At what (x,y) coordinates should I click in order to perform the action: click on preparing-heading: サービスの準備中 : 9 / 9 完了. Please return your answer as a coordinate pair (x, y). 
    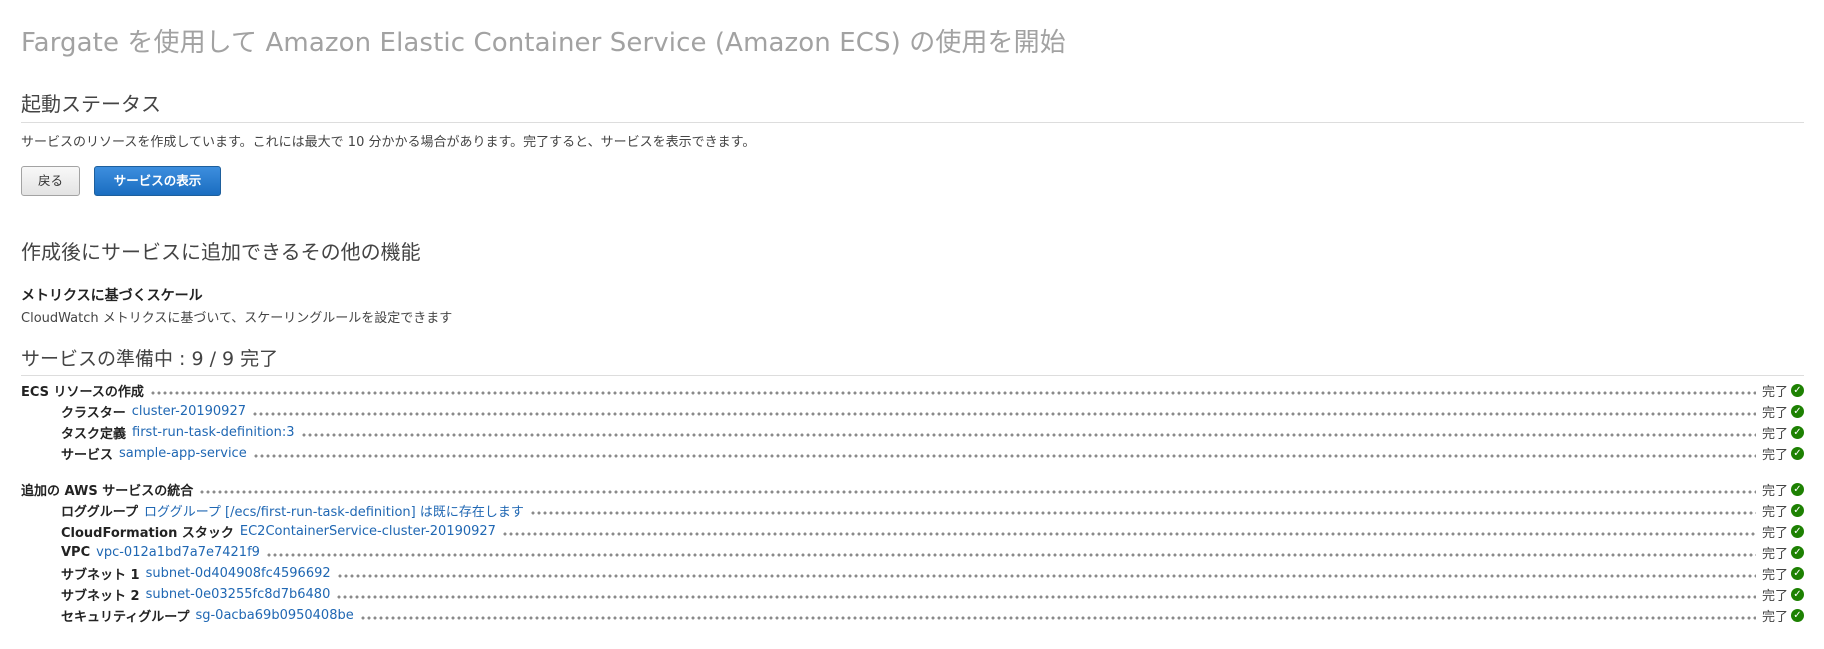
    Looking at the image, I should click on (150, 359).